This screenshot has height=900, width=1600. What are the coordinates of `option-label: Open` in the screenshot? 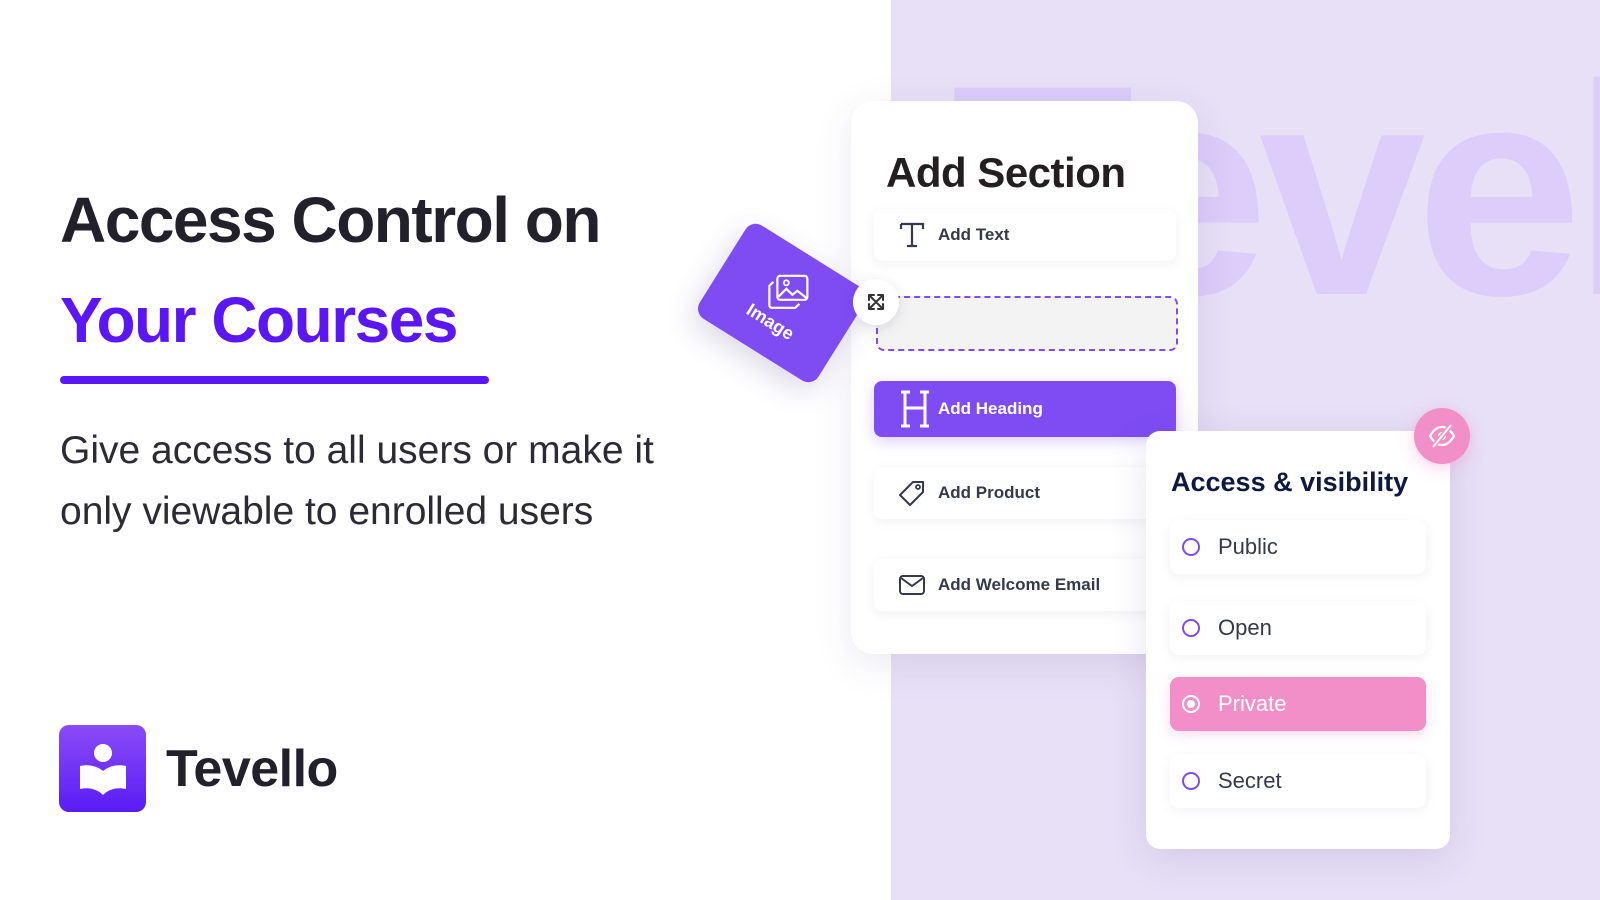 It's located at (1245, 627).